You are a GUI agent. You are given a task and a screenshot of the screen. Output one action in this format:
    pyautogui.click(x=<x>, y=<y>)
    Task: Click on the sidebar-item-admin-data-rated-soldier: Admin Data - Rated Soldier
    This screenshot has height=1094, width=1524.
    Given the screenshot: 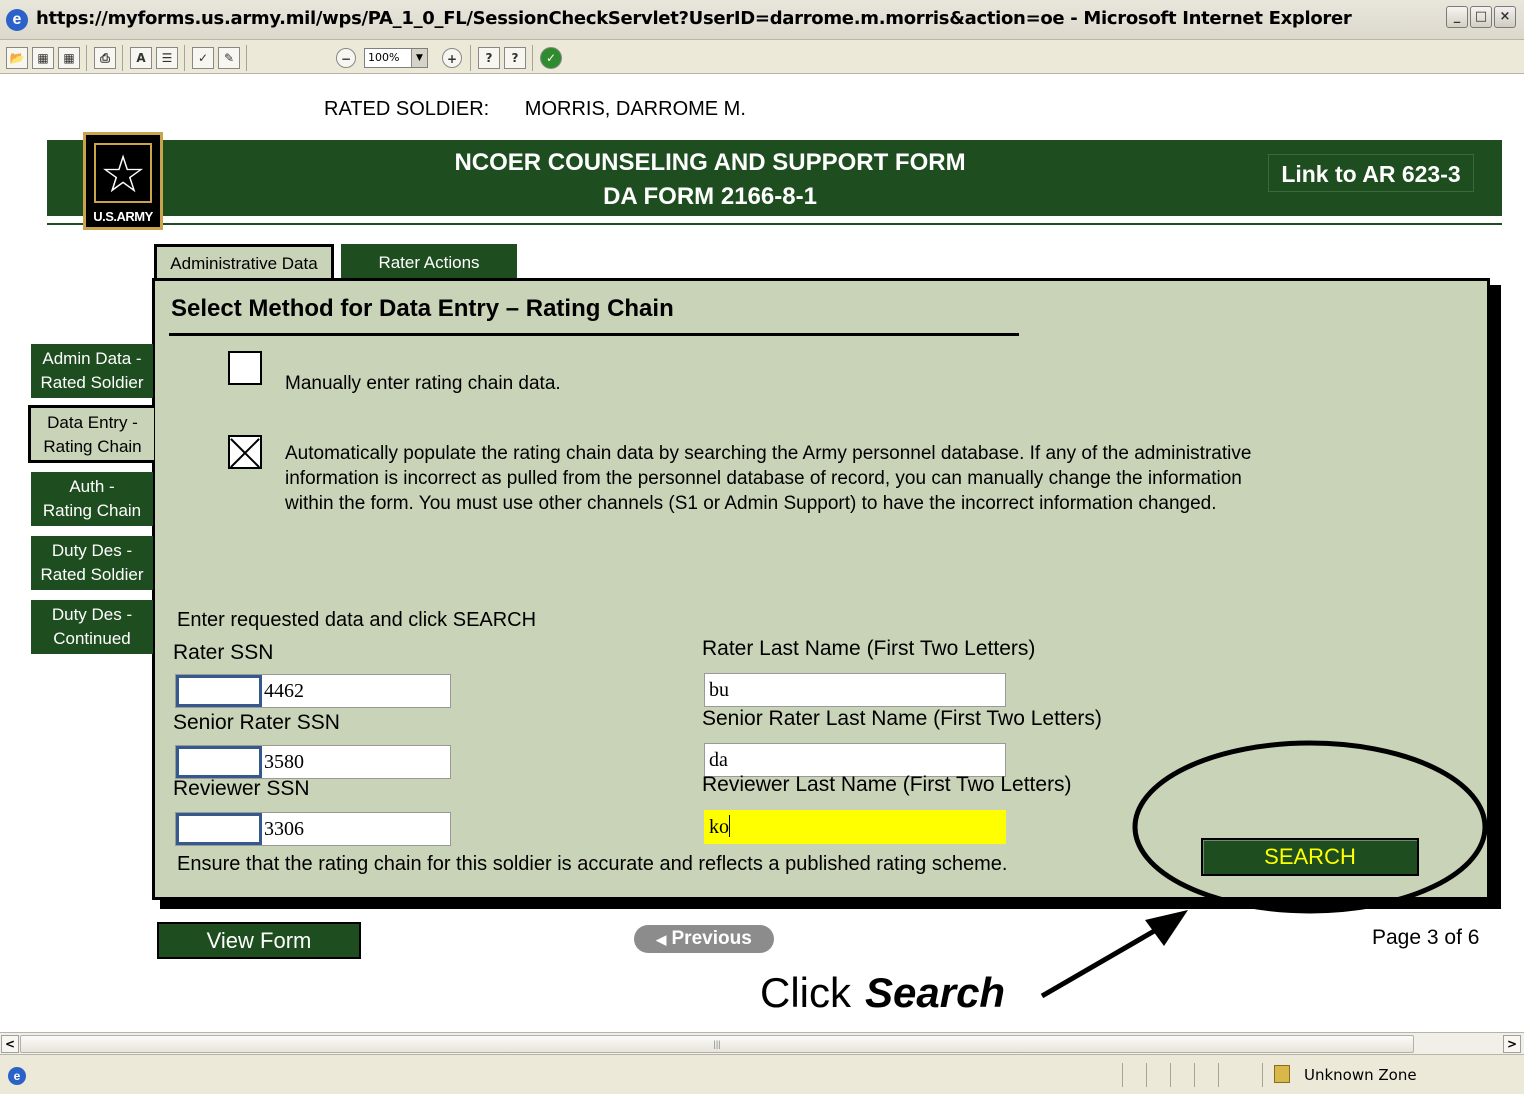 What is the action you would take?
    pyautogui.click(x=92, y=371)
    